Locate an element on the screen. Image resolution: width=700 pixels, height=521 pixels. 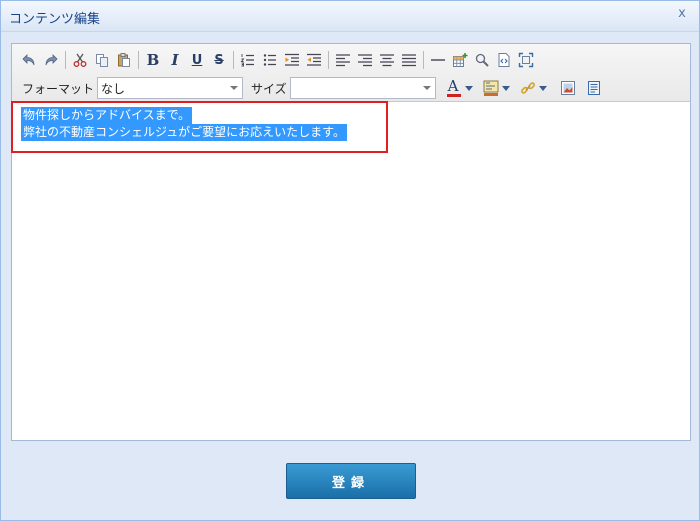
highlight-color-dropdown is located at coordinates (496, 88).